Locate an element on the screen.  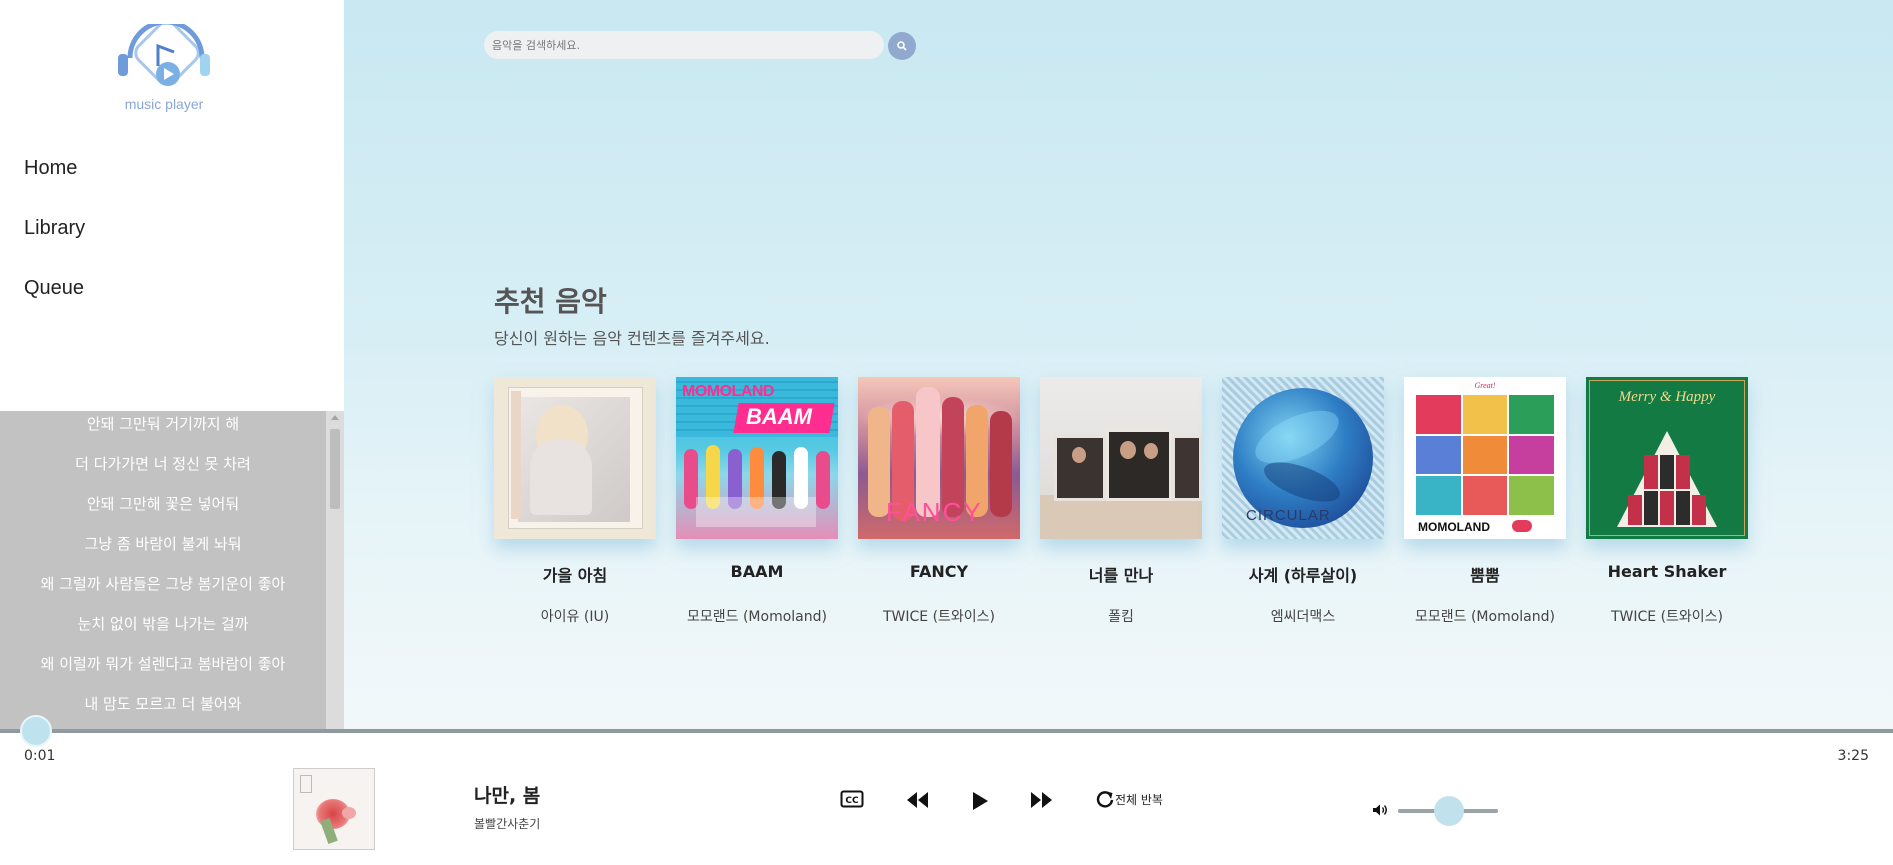
album-card: 너를 만나 폴킴 is located at coordinates (1121, 501).